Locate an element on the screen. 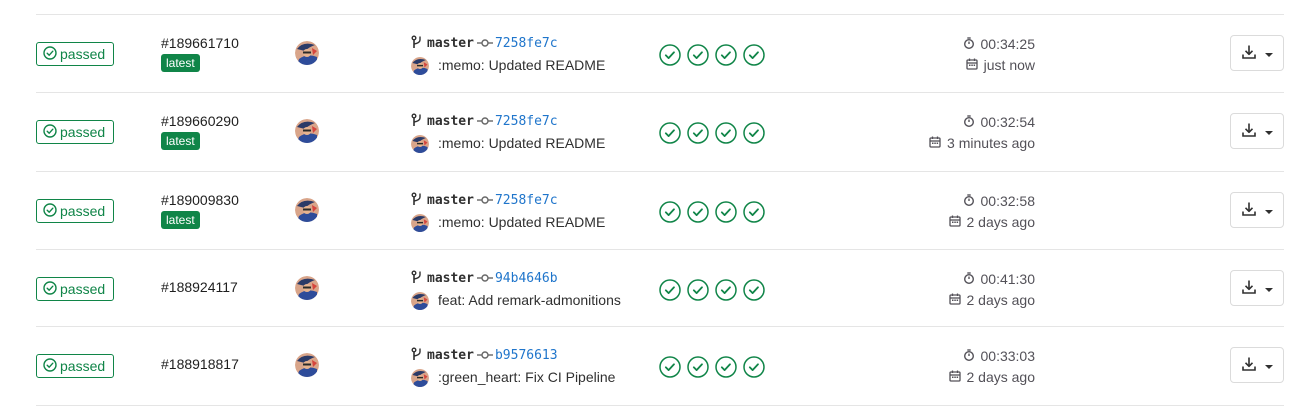 Image resolution: width=1312 pixels, height=408 pixels. pipeline-id-link: #189009830 is located at coordinates (200, 200).